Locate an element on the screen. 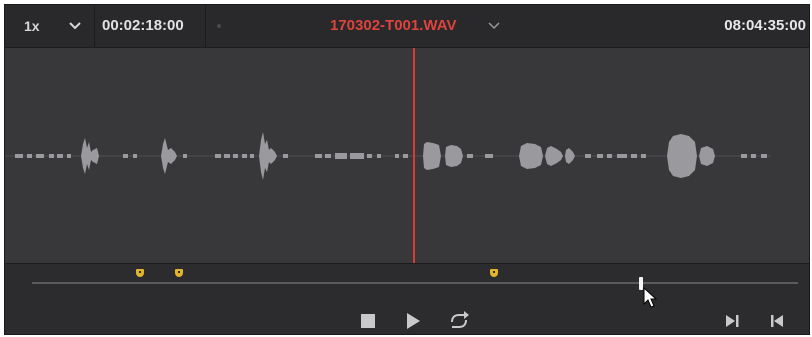  stop-icon is located at coordinates (368, 321).